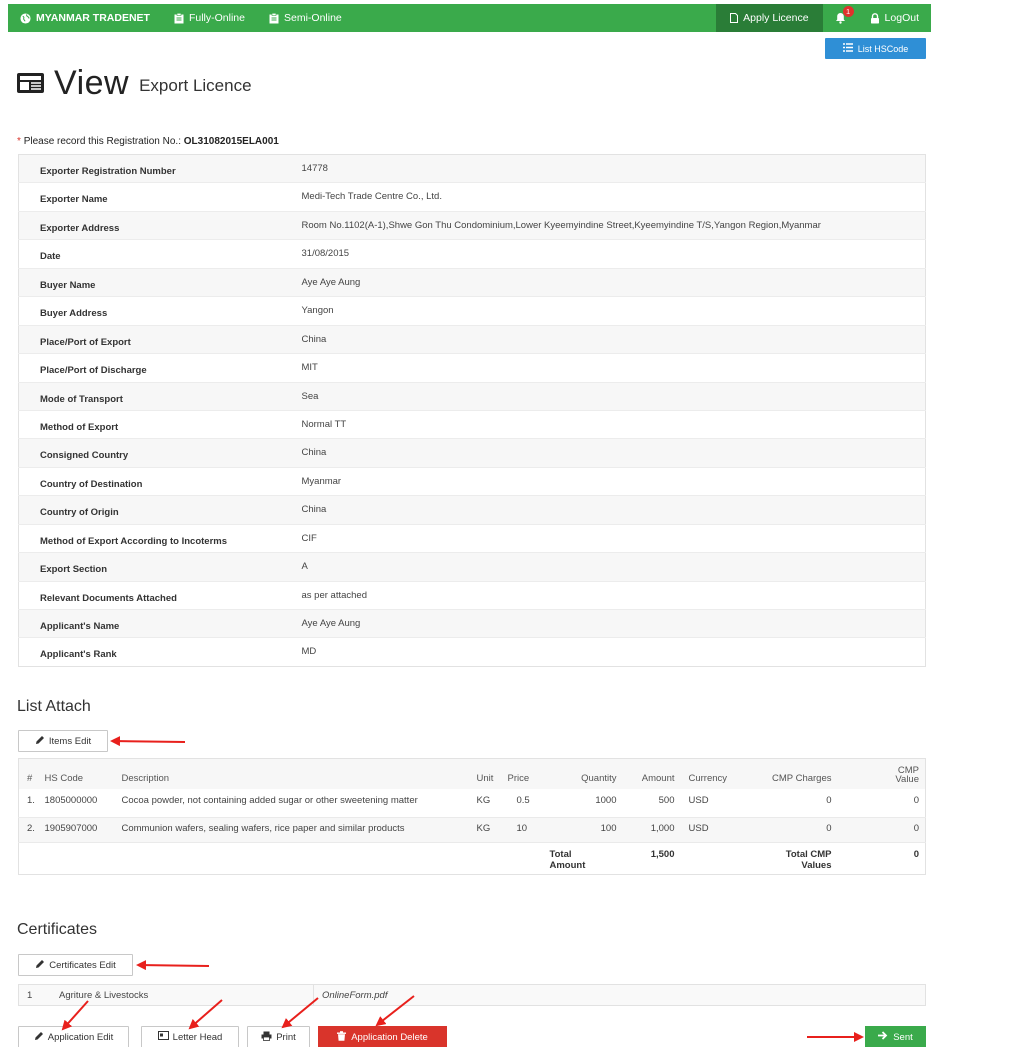 This screenshot has height=1047, width=1022. I want to click on certificates-edit-button: Certificates Edit, so click(75, 965).